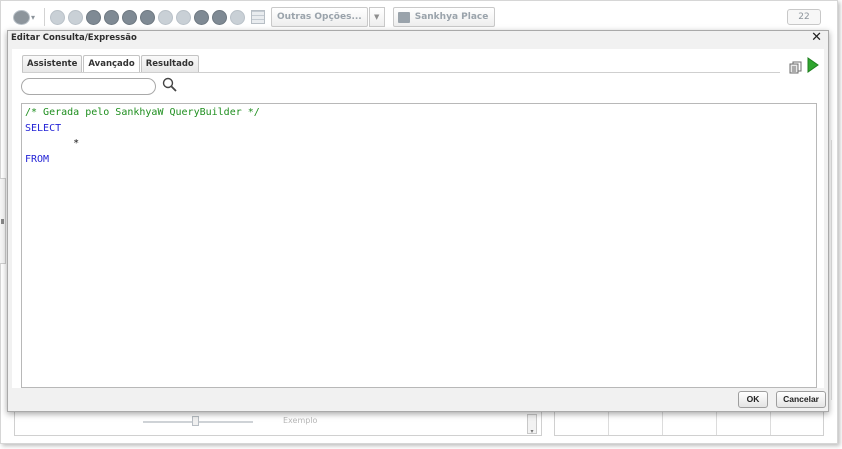  I want to click on more-options-chevron-icon: ▼, so click(376, 17).